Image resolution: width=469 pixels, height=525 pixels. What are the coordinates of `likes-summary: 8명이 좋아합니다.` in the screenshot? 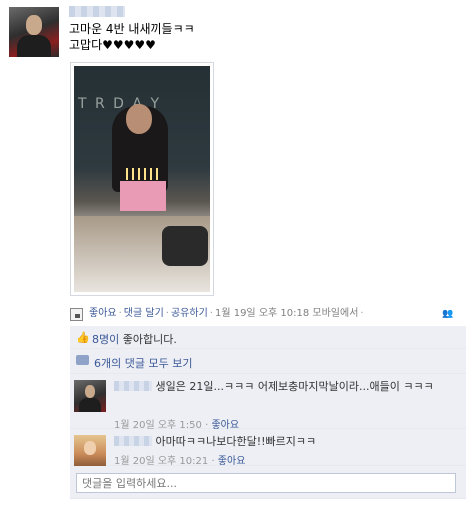 It's located at (134, 339).